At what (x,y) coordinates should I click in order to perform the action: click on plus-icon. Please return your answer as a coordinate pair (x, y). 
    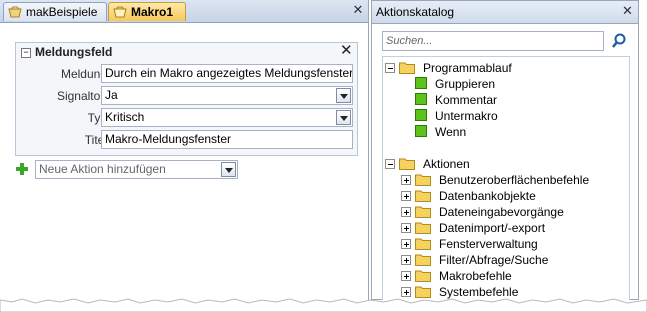
    Looking at the image, I should click on (22, 169).